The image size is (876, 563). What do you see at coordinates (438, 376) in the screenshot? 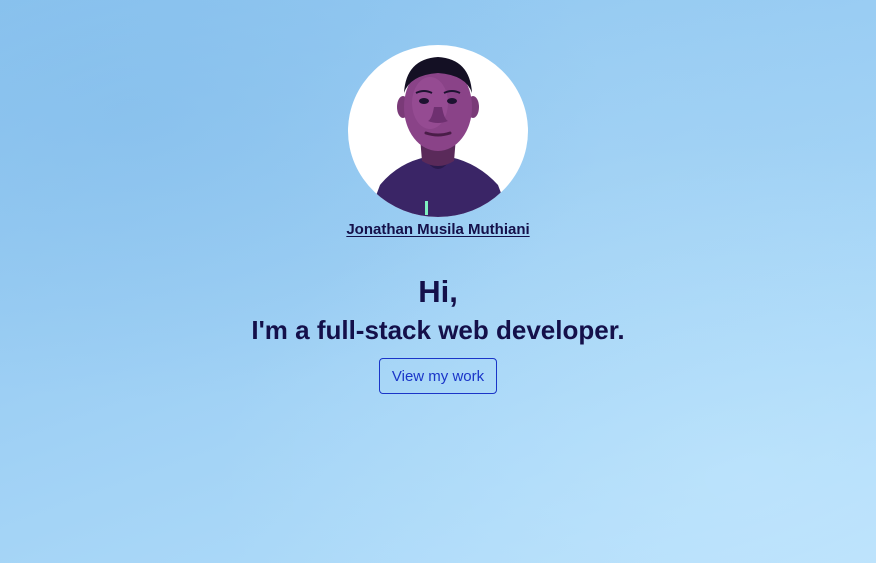
I see `view-my-work-button: View my work` at bounding box center [438, 376].